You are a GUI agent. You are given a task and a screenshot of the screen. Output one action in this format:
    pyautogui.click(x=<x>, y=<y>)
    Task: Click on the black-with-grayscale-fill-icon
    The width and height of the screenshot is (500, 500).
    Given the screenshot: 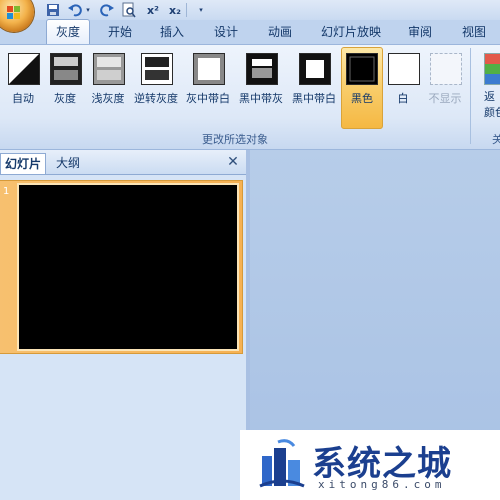 What is the action you would take?
    pyautogui.click(x=262, y=69)
    